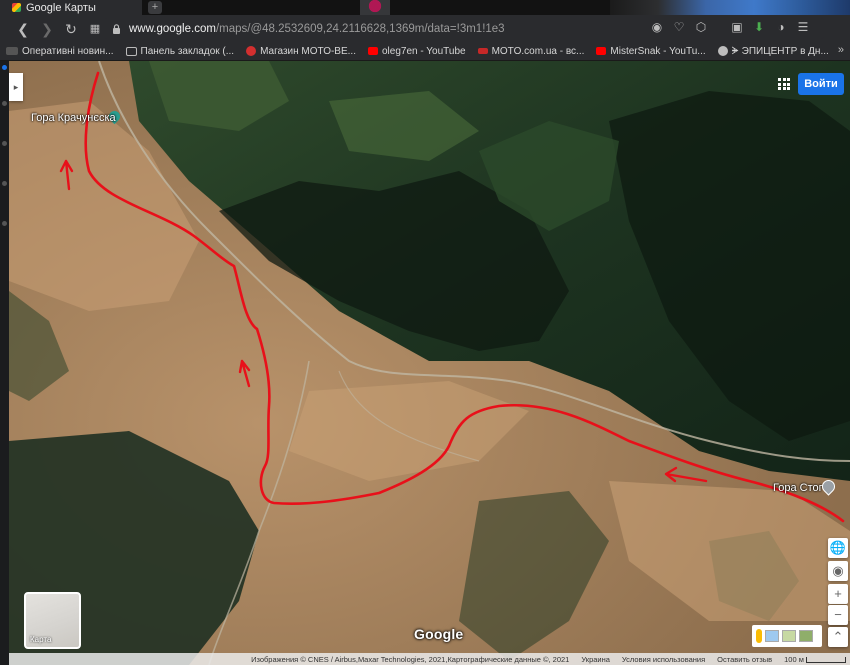 The height and width of the screenshot is (665, 850). What do you see at coordinates (16, 87) in the screenshot?
I see `collapse-panel-button: ▸` at bounding box center [16, 87].